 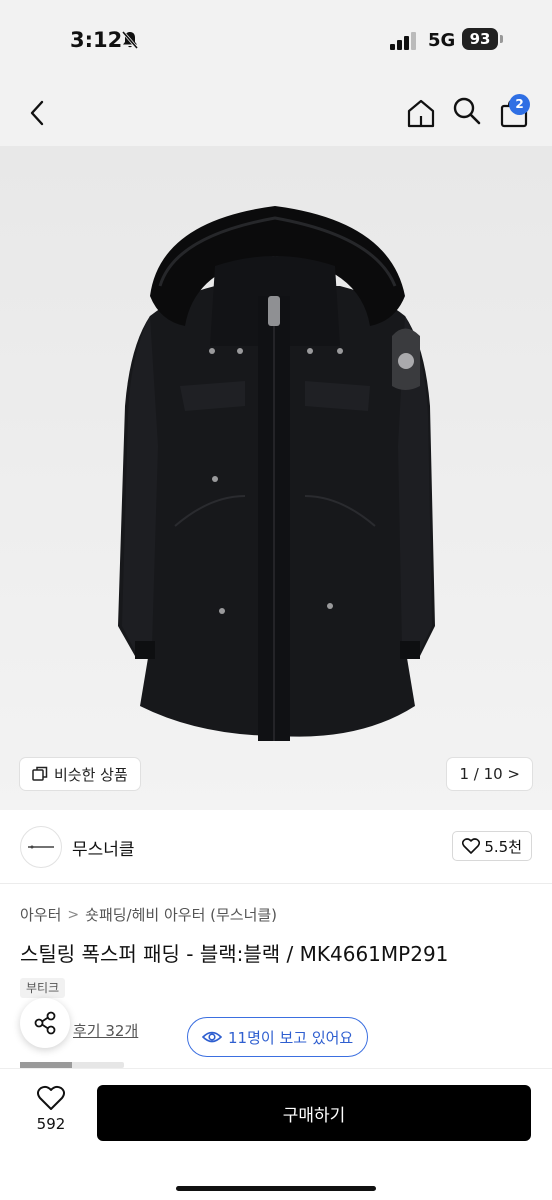 I want to click on nav-bar, so click(x=276, y=113).